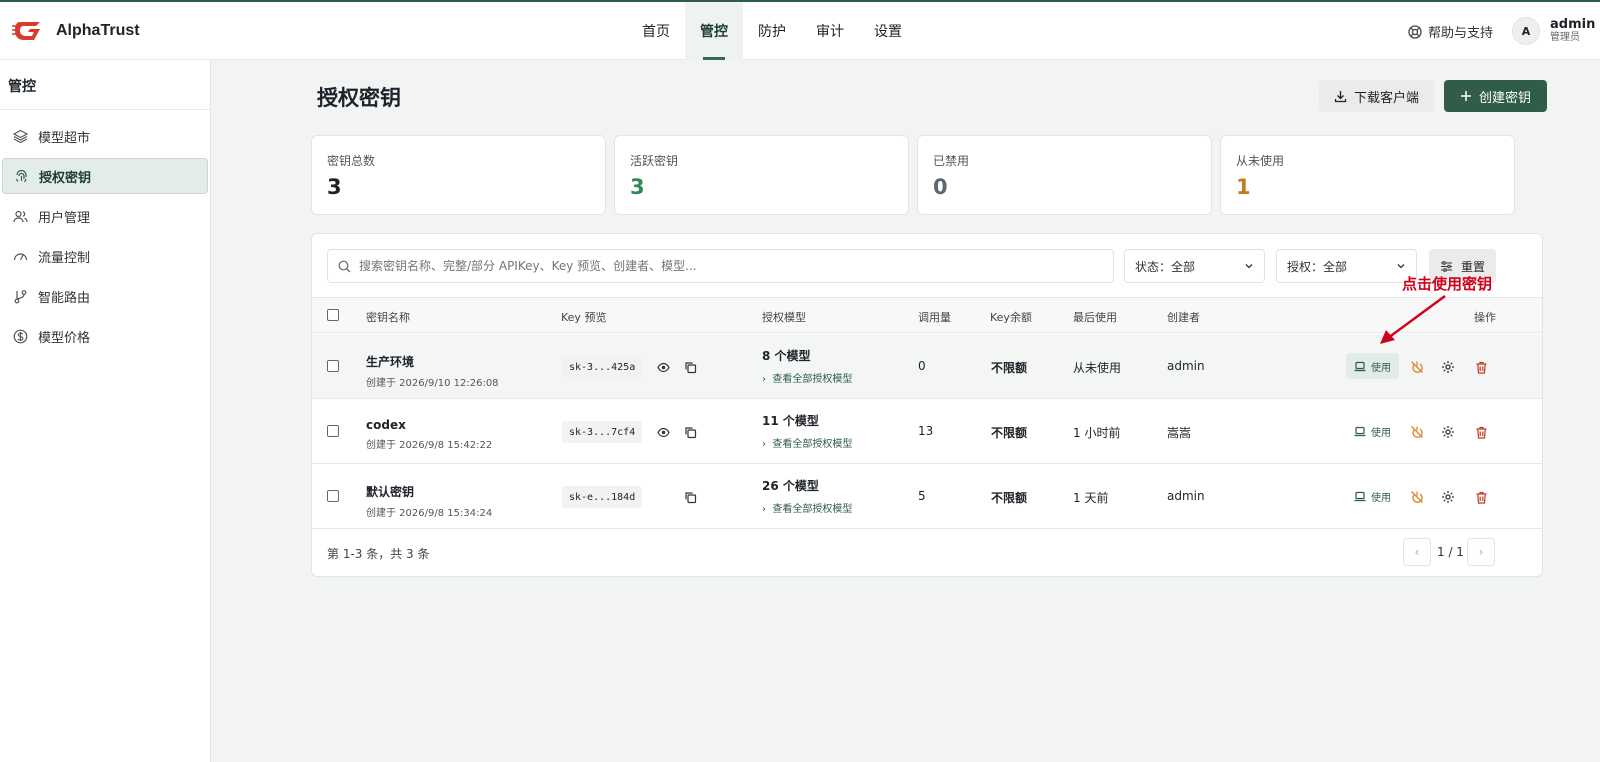 The image size is (1600, 762). What do you see at coordinates (1504, 98) in the screenshot?
I see `create-label: 创建密钥` at bounding box center [1504, 98].